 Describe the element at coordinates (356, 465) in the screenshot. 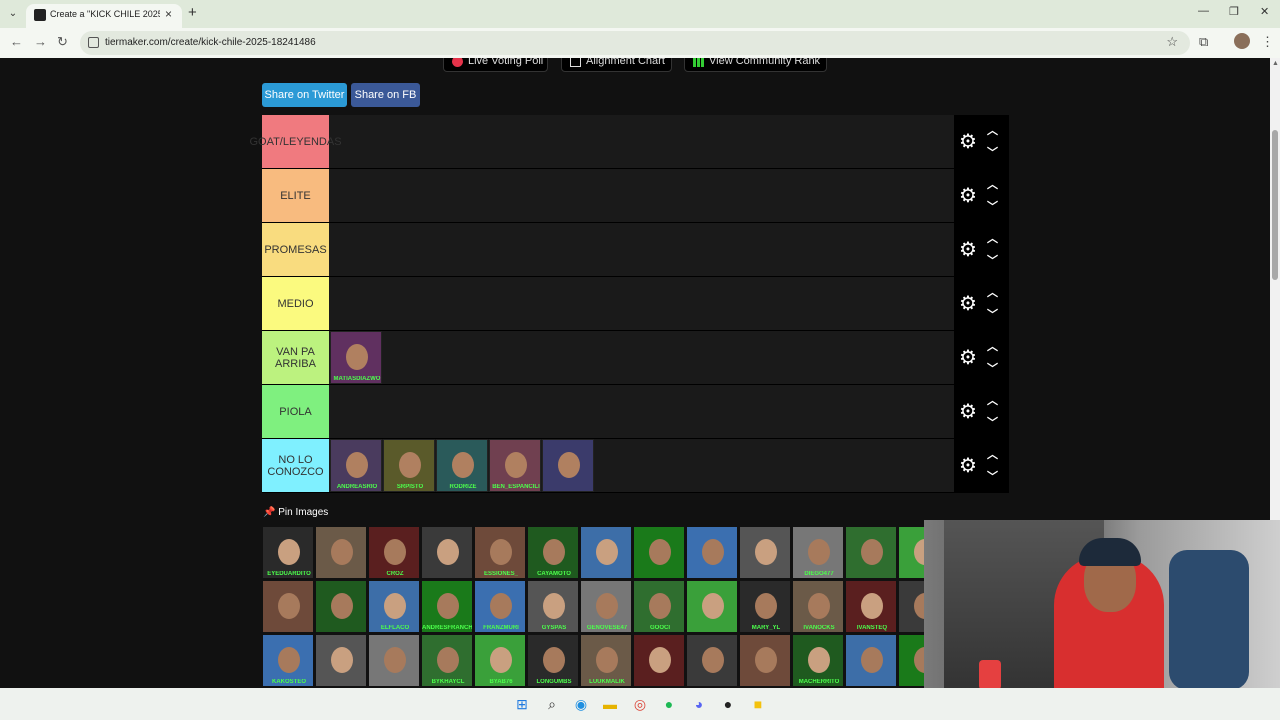

I see `tier-item-image: ANDREASRIO` at that location.